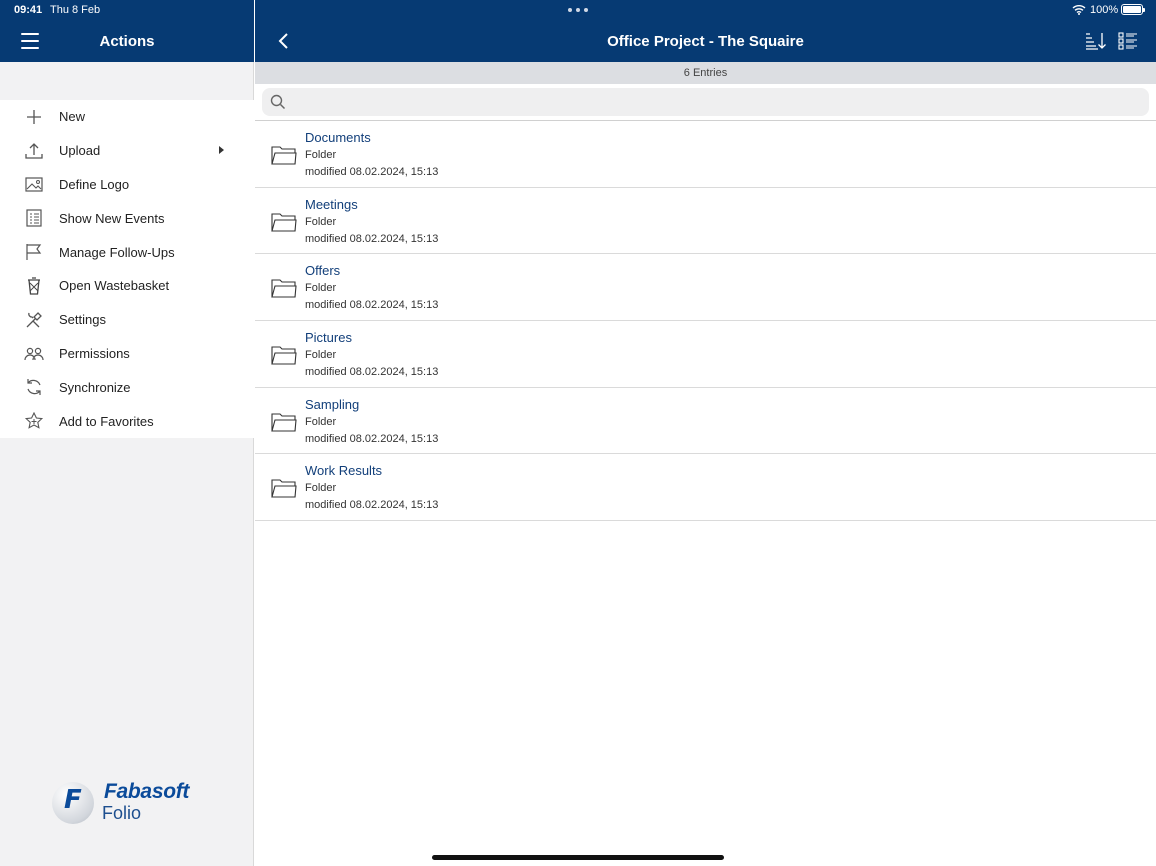  I want to click on search-field, so click(705, 102).